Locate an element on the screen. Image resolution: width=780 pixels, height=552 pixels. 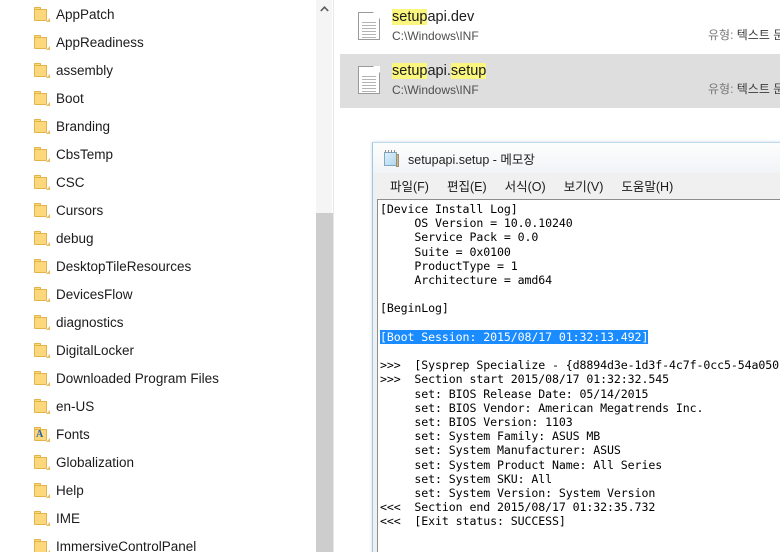
folder-list-item: Branding is located at coordinates (157, 126).